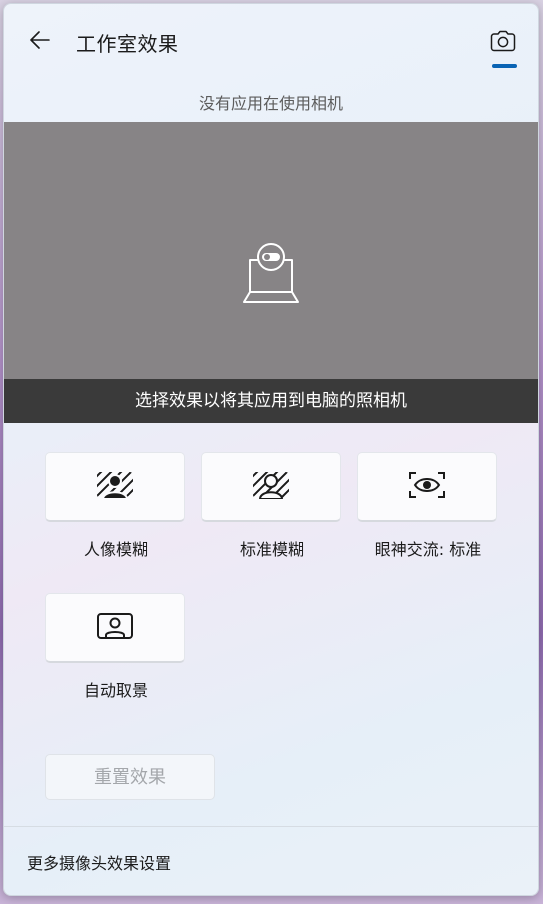  I want to click on effect-standard-blur: 标准模糊, so click(272, 506).